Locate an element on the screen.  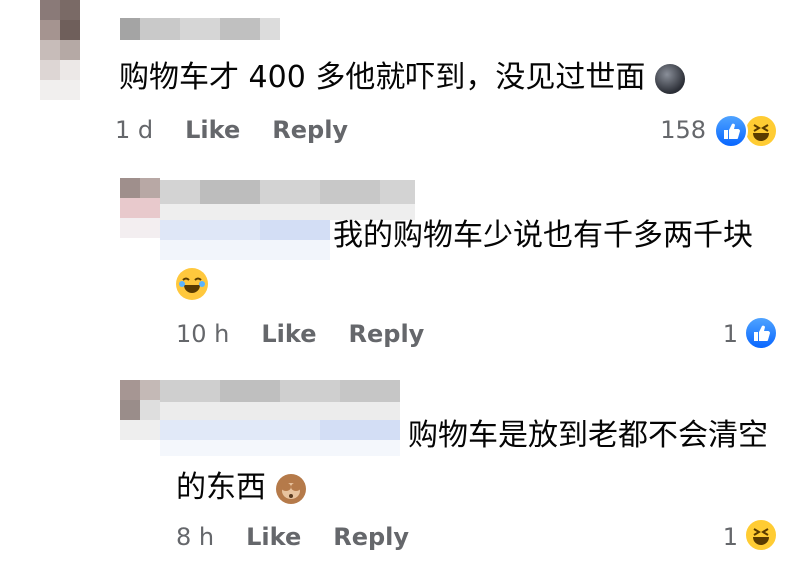
comment-meta: 8 h Like Reply is located at coordinates (292, 537).